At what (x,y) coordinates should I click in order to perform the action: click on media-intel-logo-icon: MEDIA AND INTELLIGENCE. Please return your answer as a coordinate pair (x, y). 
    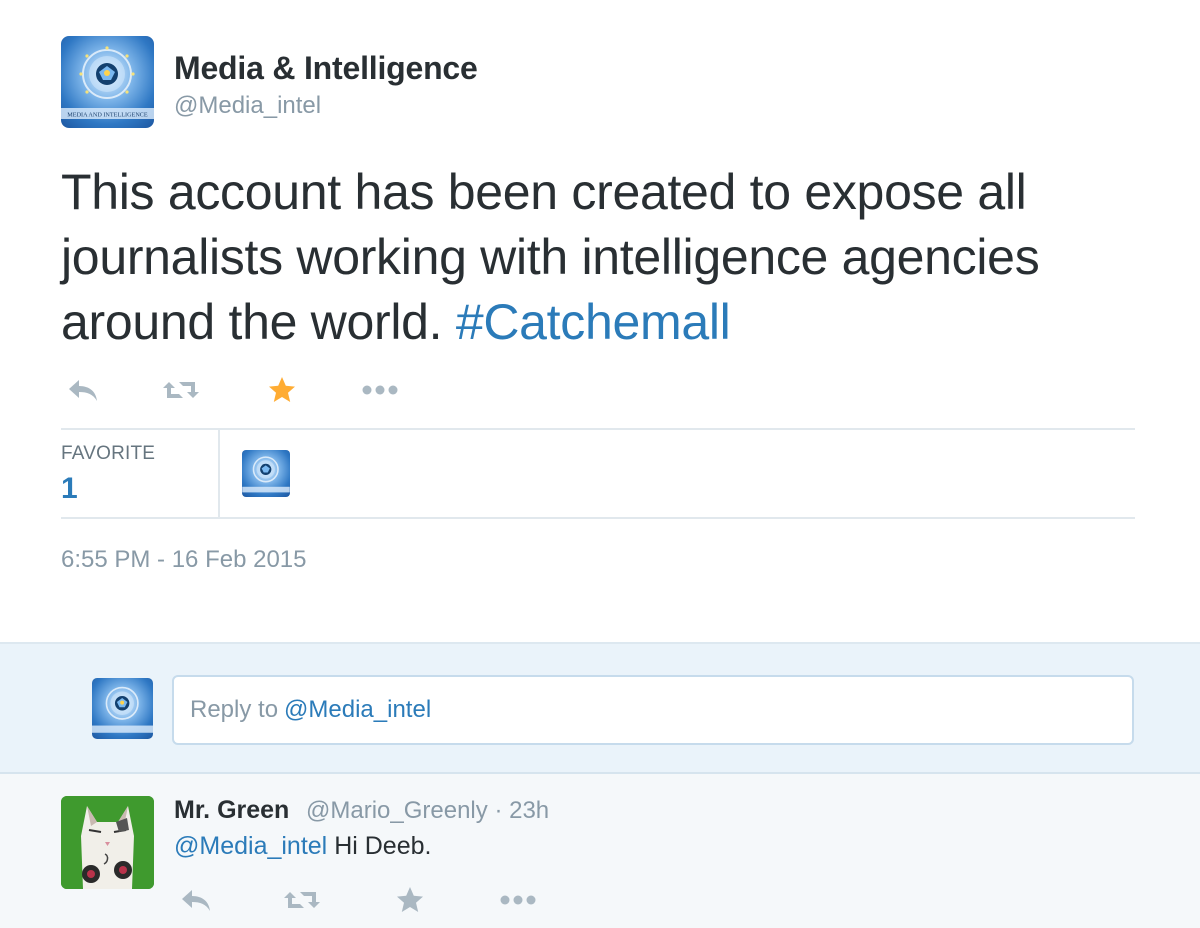
    Looking at the image, I should click on (107, 82).